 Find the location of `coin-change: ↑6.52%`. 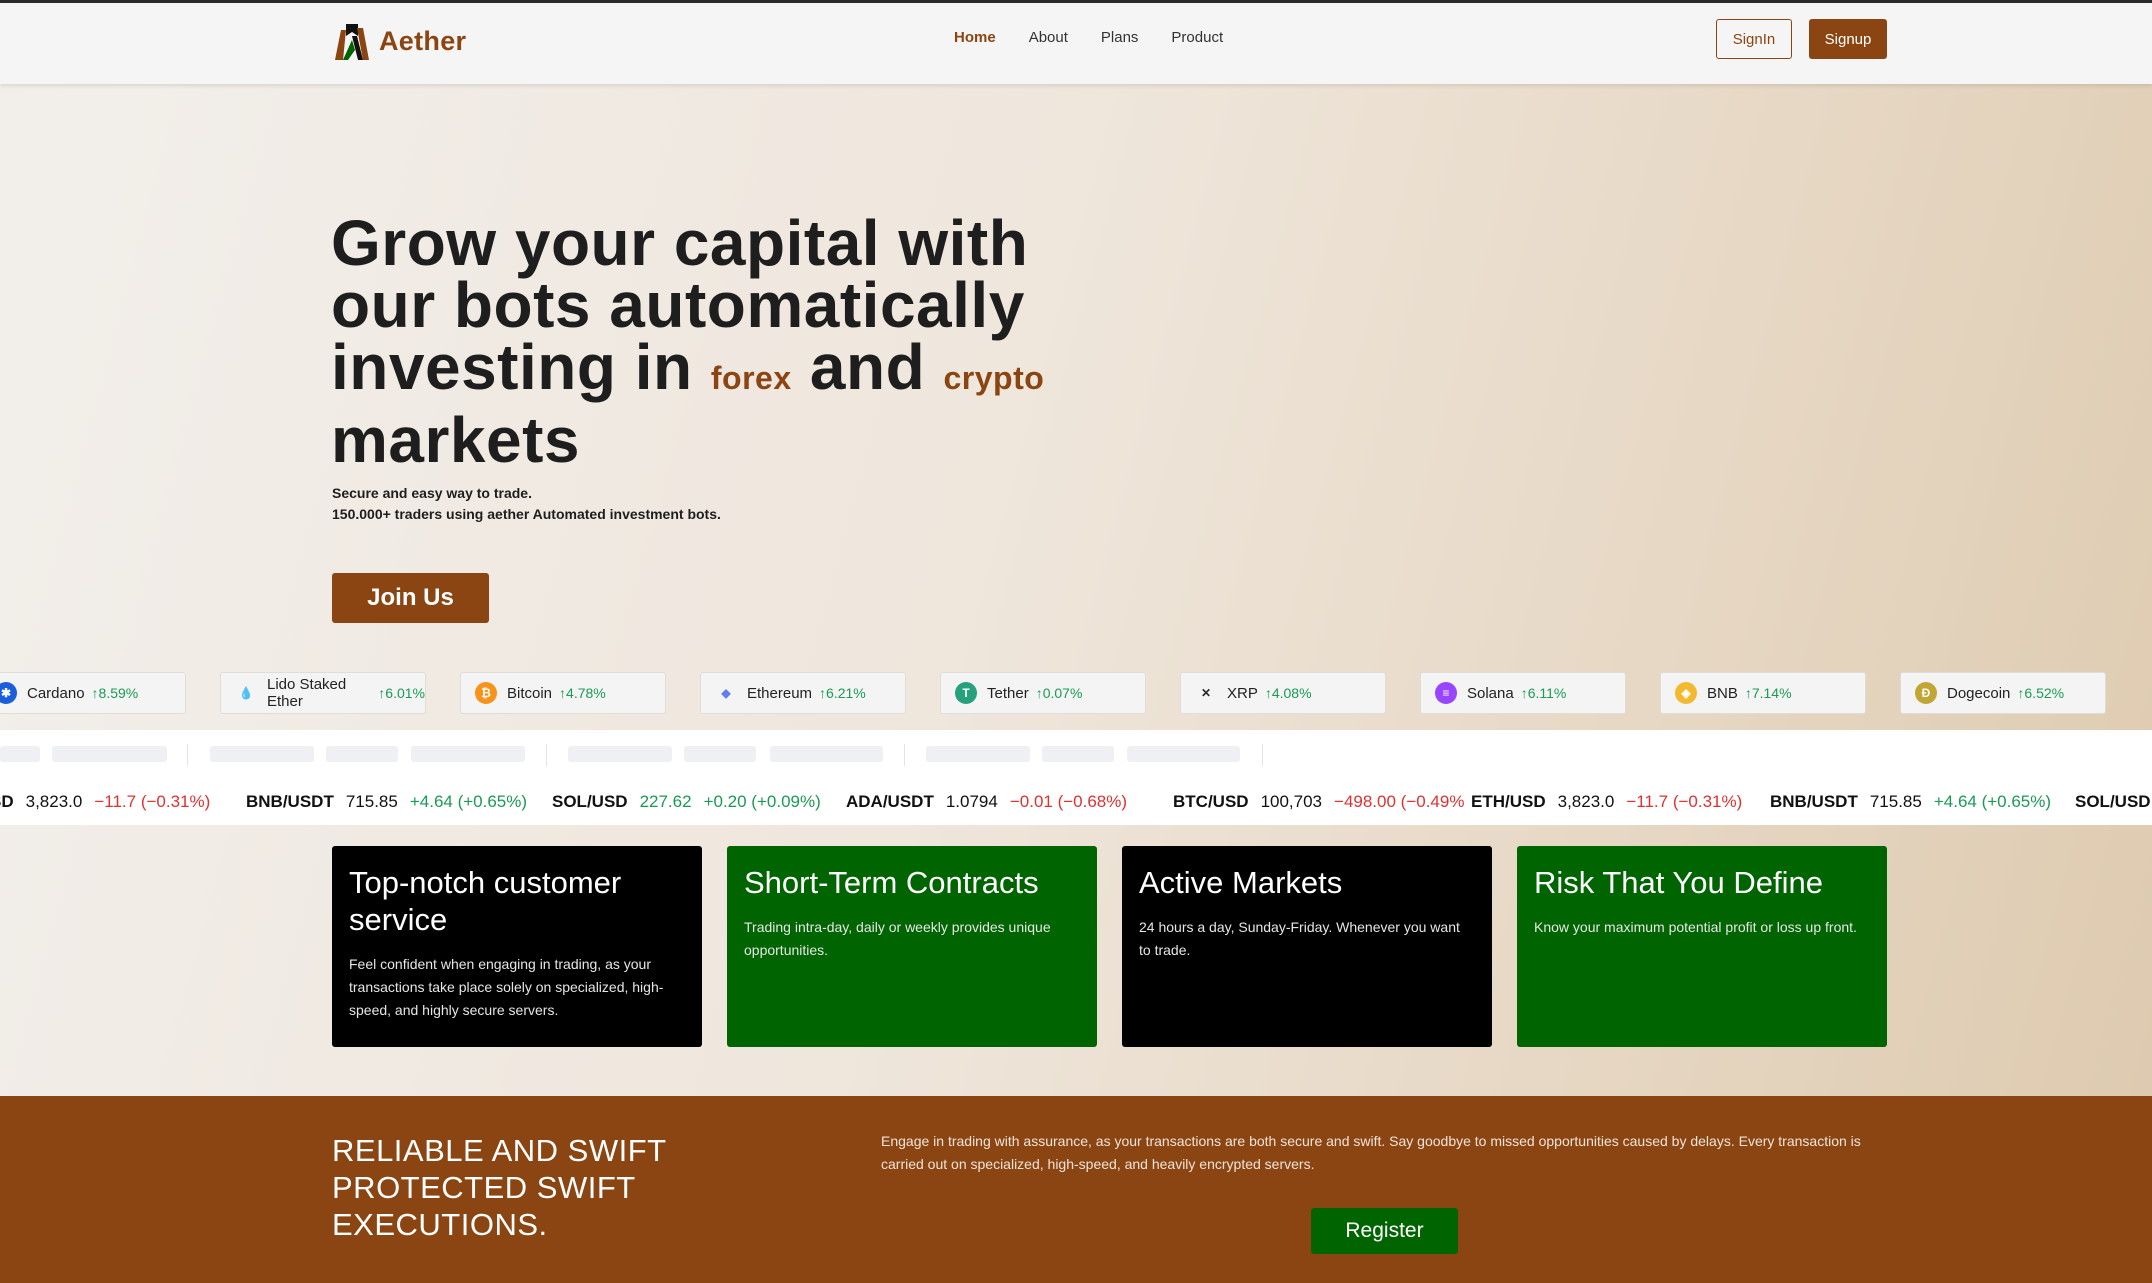

coin-change: ↑6.52% is located at coordinates (2041, 693).